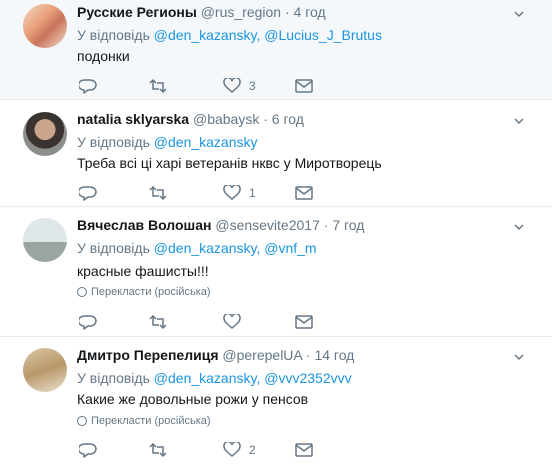 This screenshot has height=467, width=552. Describe the element at coordinates (288, 119) in the screenshot. I see `timestamp: 6 год` at that location.